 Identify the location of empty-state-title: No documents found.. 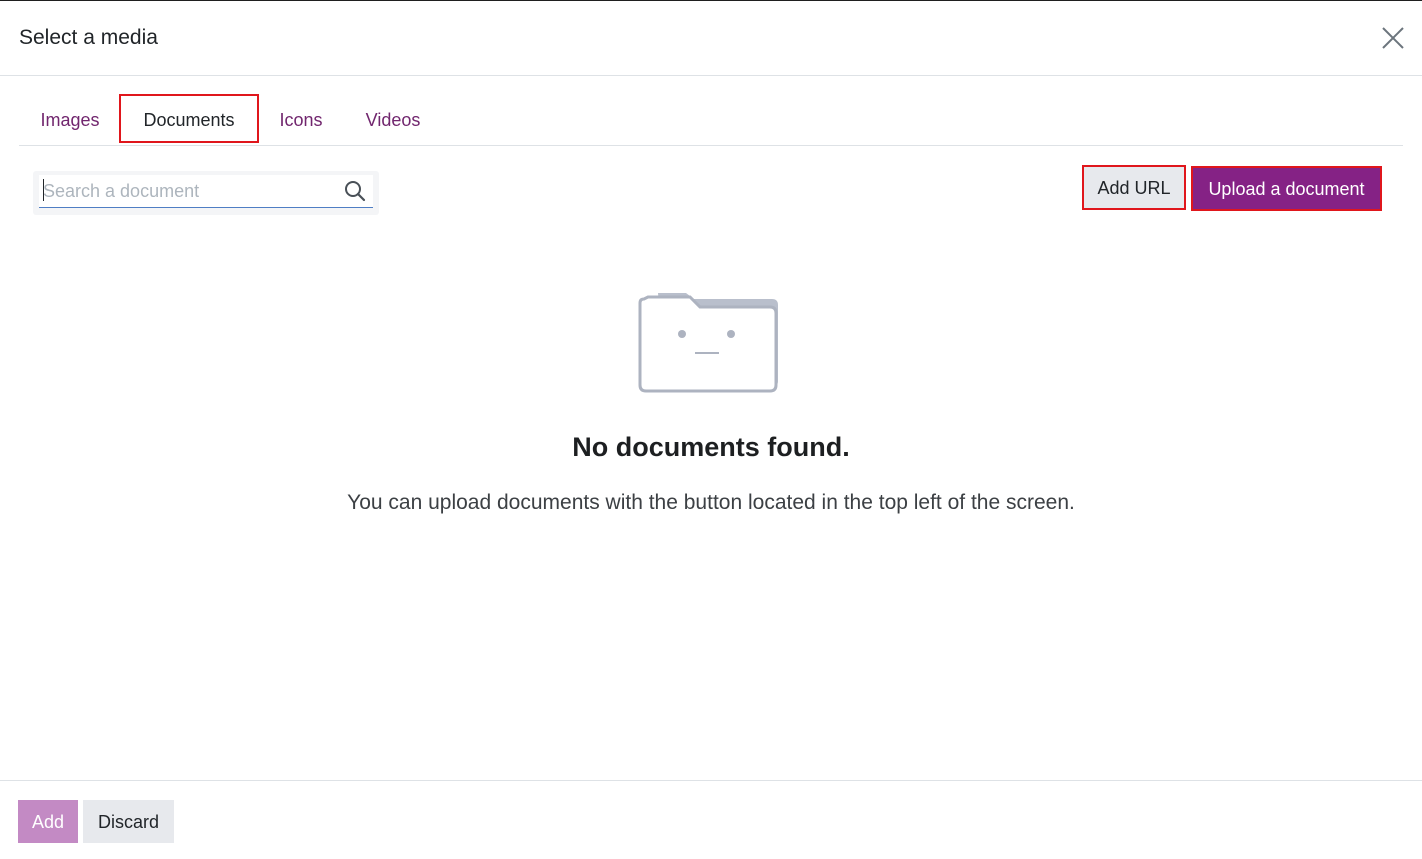
(711, 447).